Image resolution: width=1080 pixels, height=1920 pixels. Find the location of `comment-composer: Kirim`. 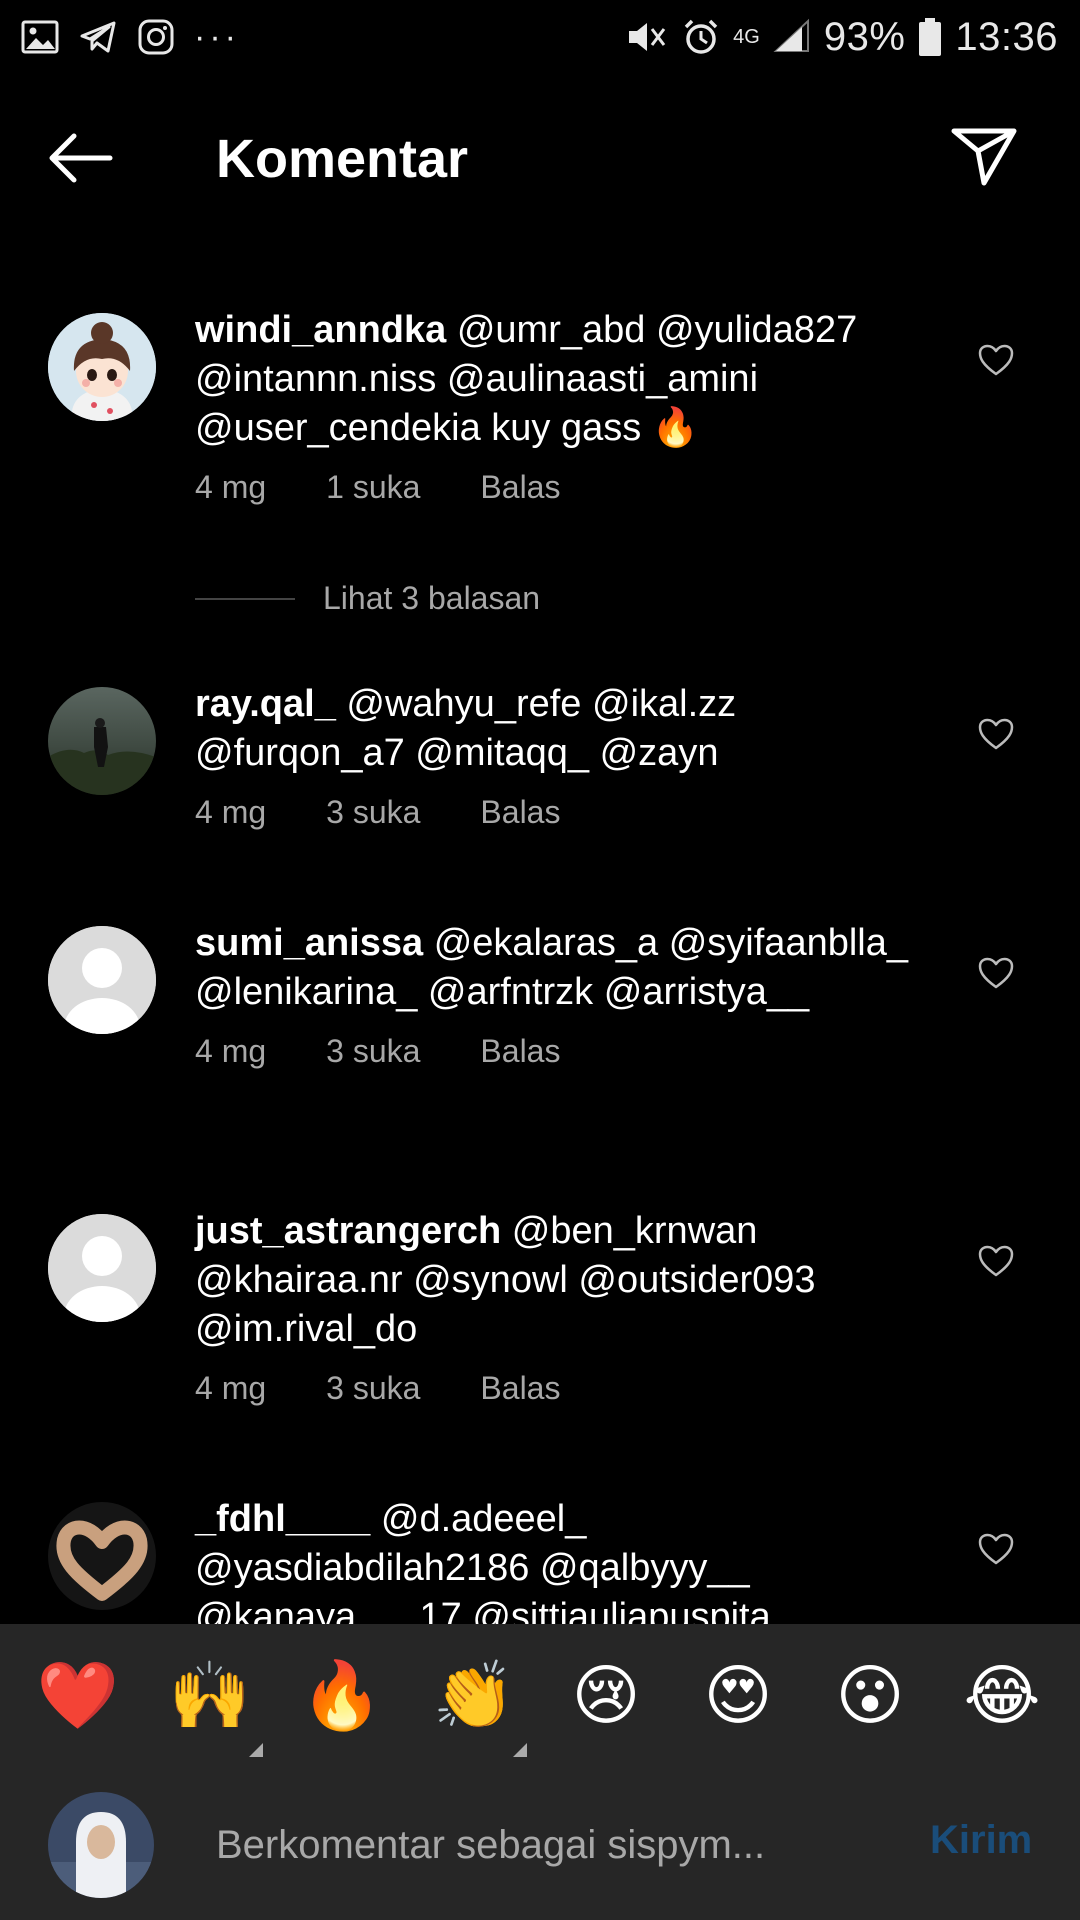

comment-composer: Kirim is located at coordinates (540, 1843).